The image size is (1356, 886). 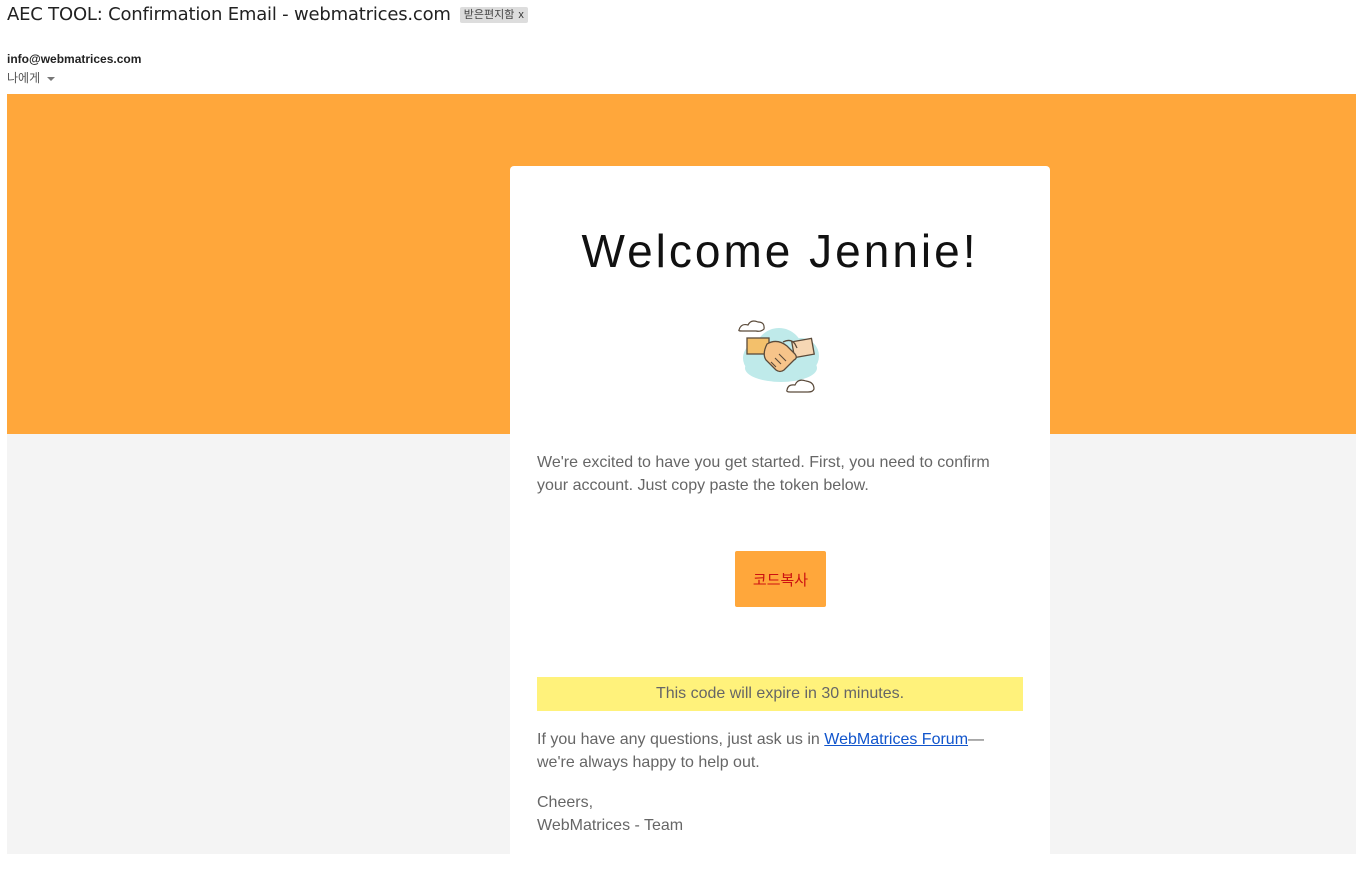 I want to click on forum-link: WebMatrices Forum, so click(x=896, y=739).